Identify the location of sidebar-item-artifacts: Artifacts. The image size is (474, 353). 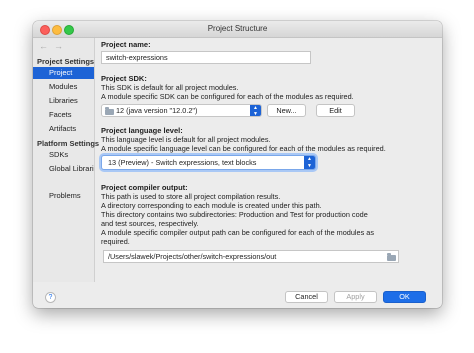
(63, 129).